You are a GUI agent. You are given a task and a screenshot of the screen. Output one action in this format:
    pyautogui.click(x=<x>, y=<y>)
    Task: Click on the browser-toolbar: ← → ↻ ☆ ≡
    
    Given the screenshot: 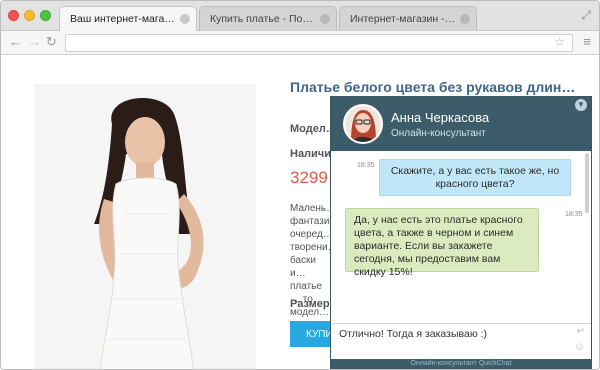 What is the action you would take?
    pyautogui.click(x=300, y=43)
    